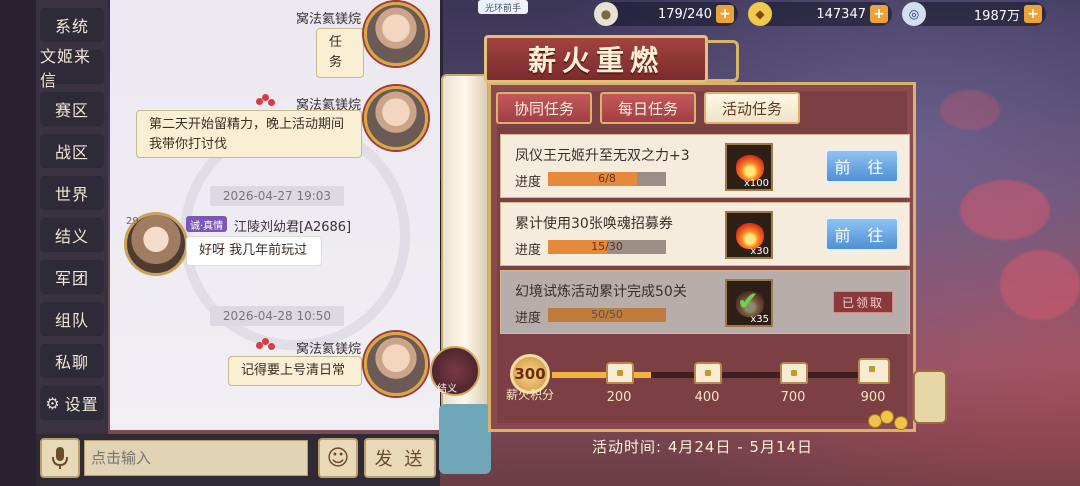  Describe the element at coordinates (841, 14) in the screenshot. I see `gold-value: 147347` at that location.